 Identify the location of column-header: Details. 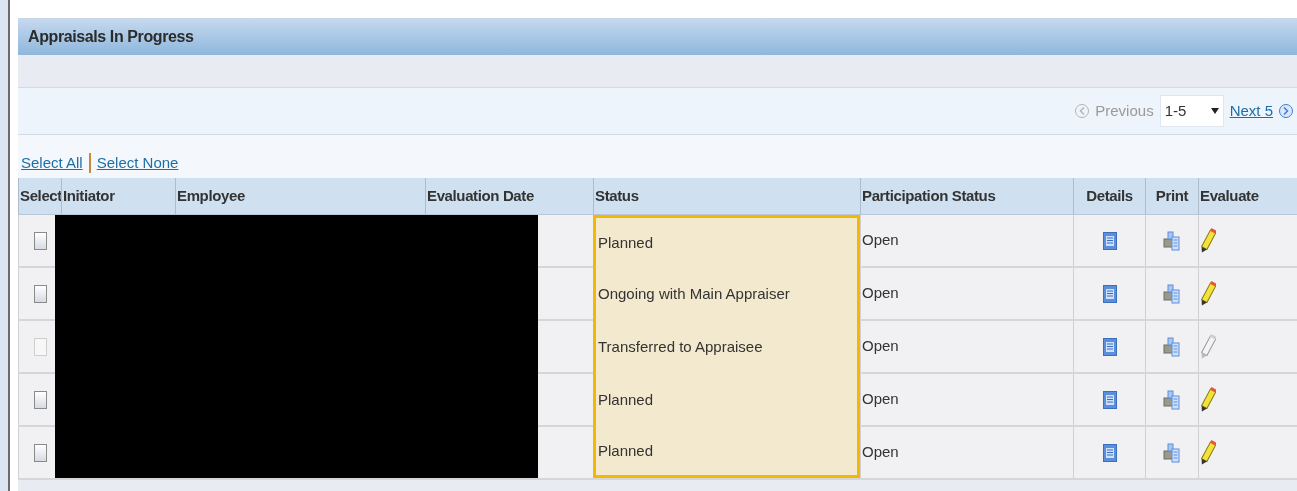
(1109, 195).